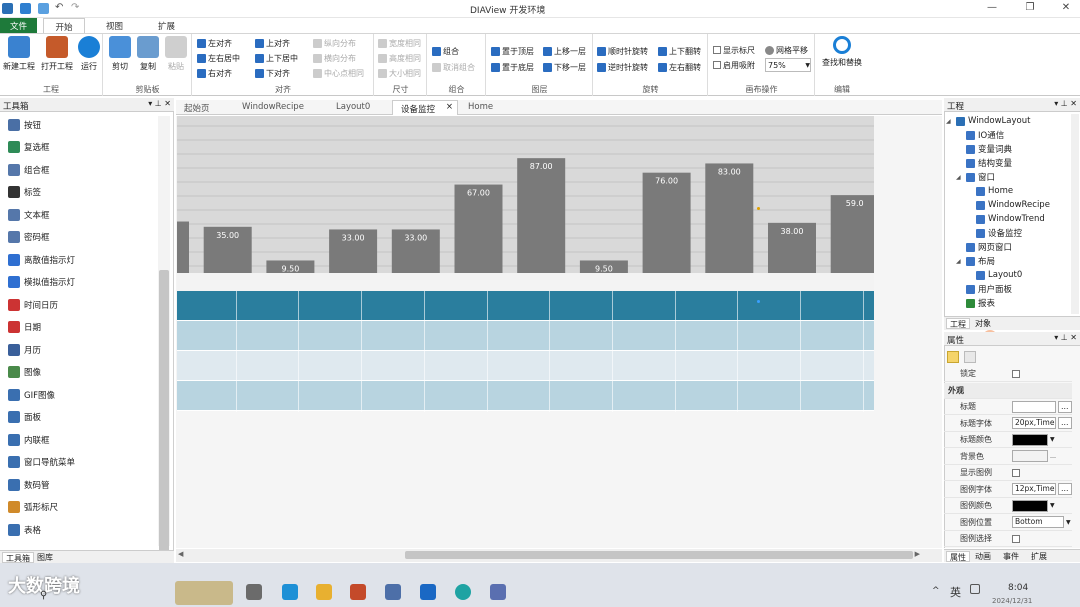 This screenshot has width=1080, height=607. Describe the element at coordinates (564, 51) in the screenshot. I see `move-up-layer-button: 上移一层` at that location.